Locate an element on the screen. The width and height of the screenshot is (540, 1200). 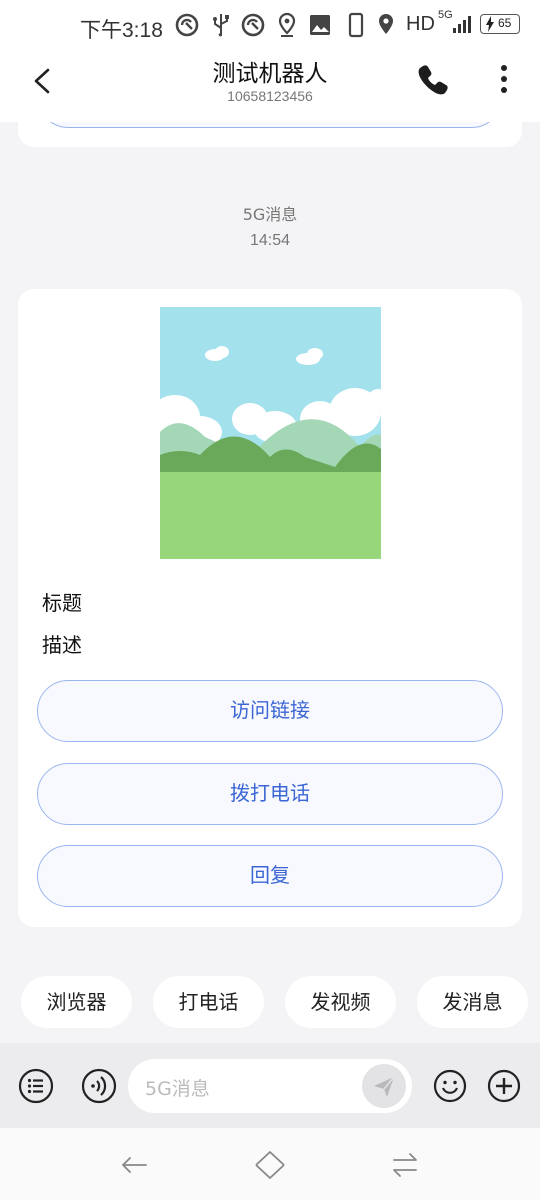
phone-icon is located at coordinates (433, 79).